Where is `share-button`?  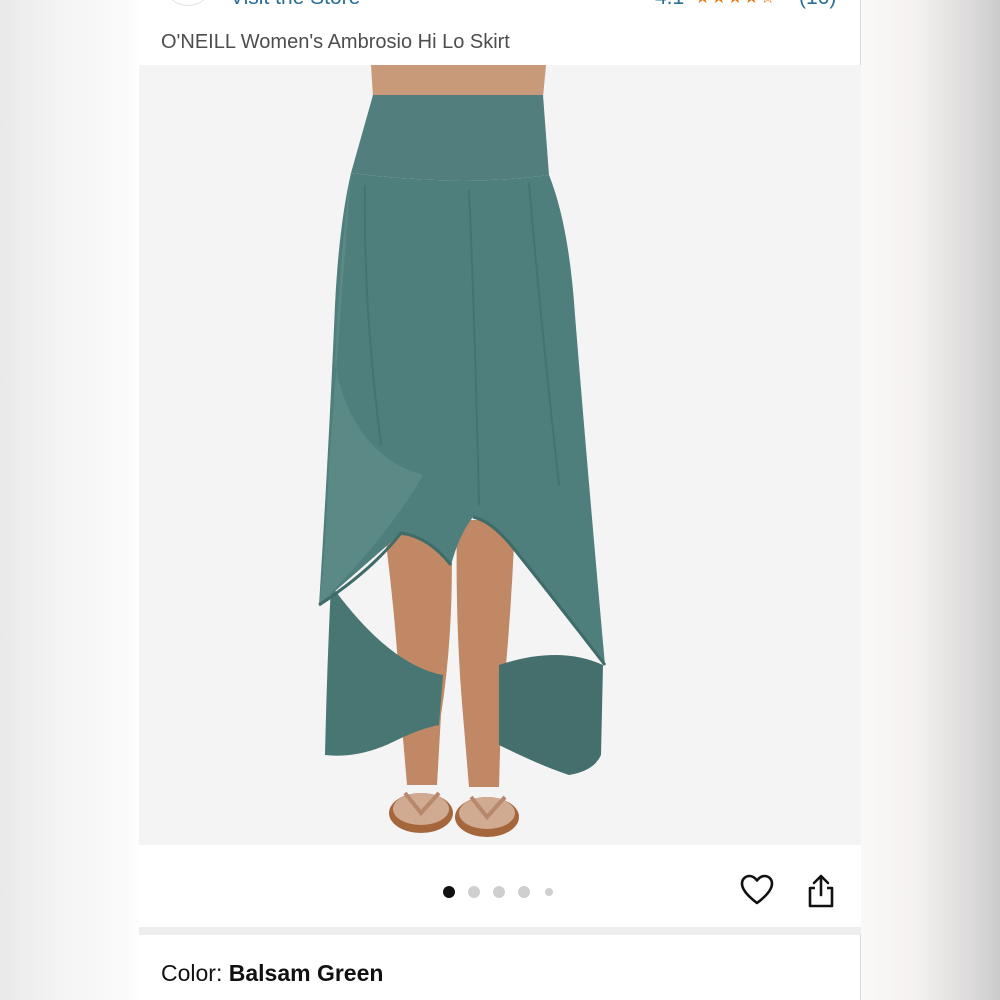 share-button is located at coordinates (821, 891).